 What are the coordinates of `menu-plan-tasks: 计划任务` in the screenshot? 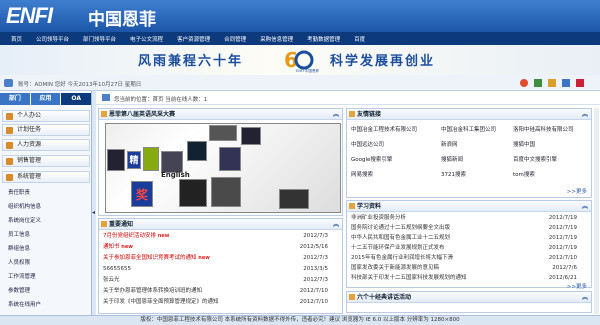 It's located at (46, 130).